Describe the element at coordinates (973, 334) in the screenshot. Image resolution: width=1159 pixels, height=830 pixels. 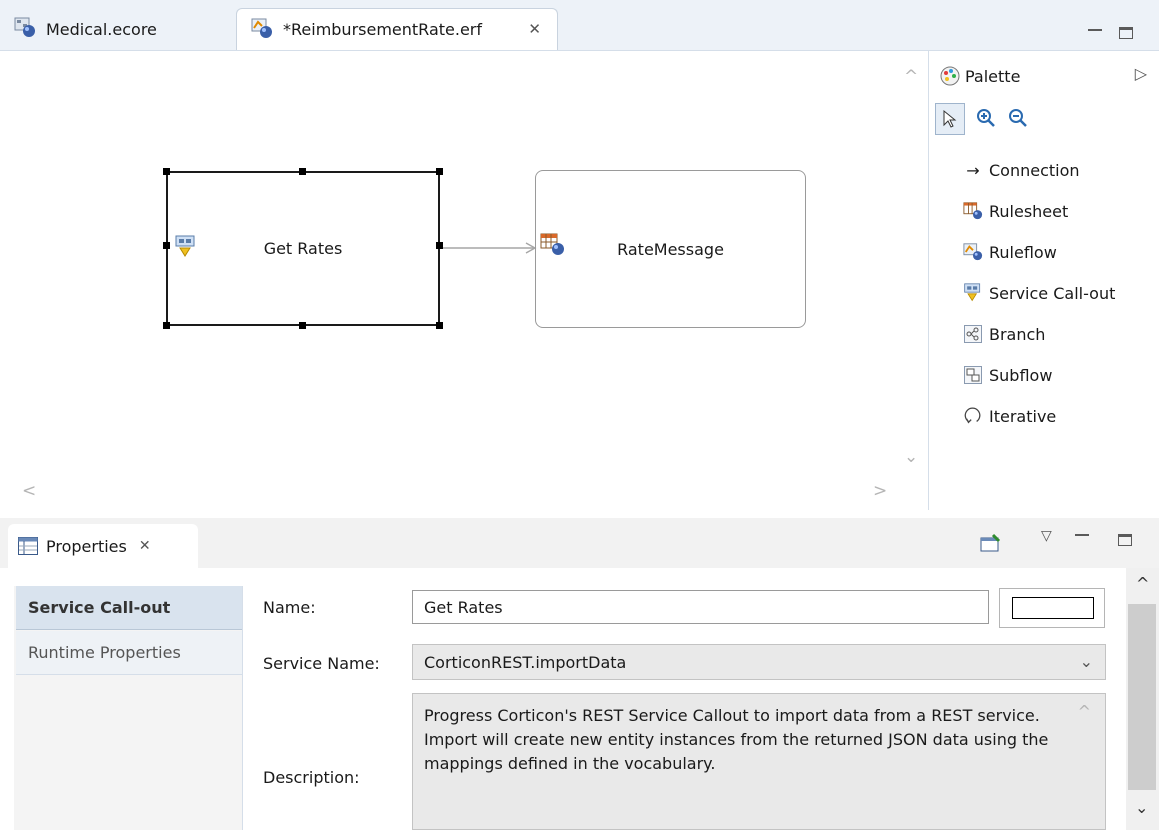
I see `branch-icon` at that location.